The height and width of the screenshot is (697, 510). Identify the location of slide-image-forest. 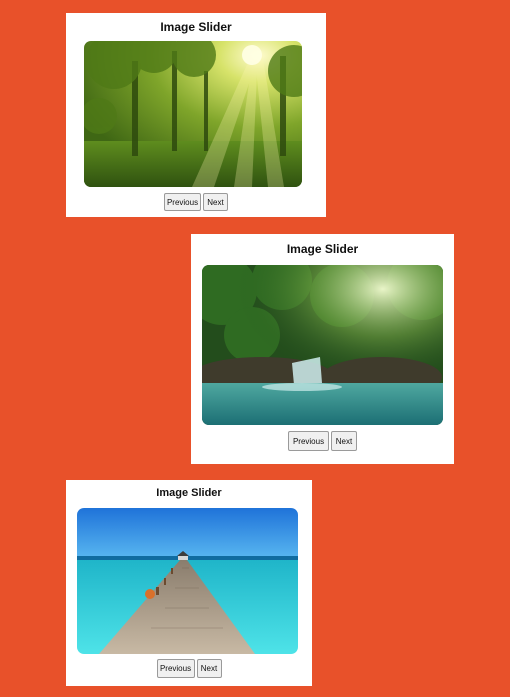
(193, 114).